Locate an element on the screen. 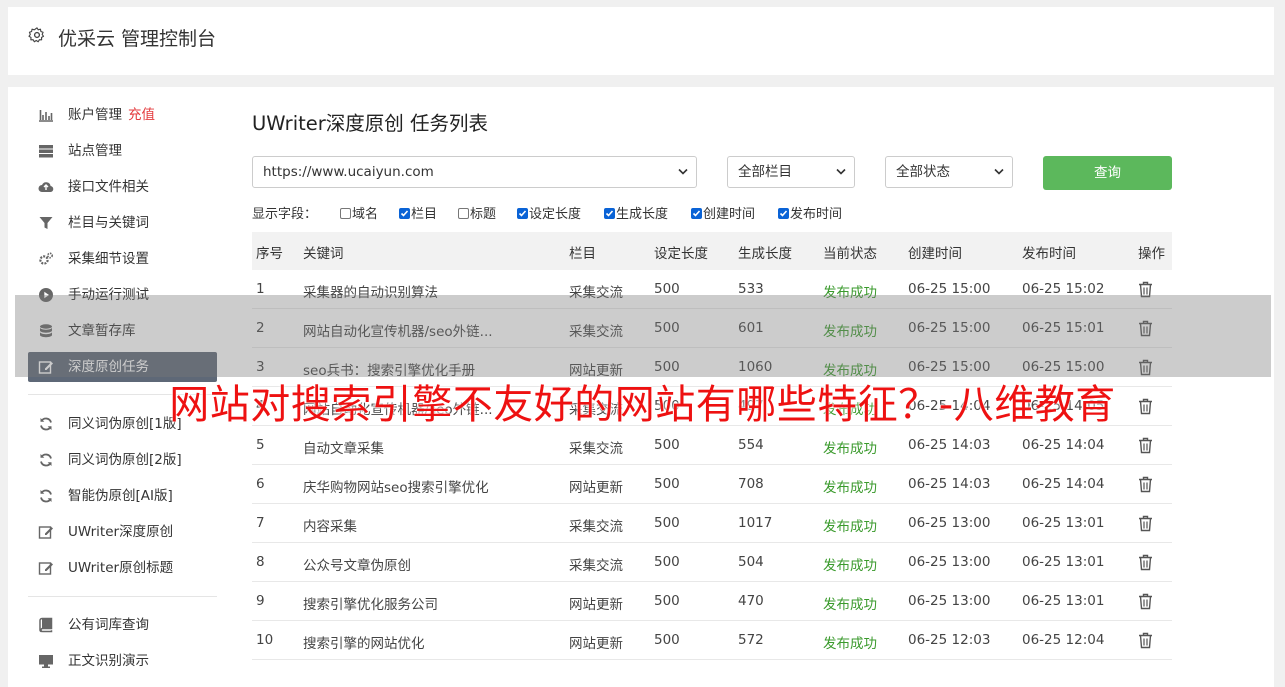  row-keyword: 庆华购物网站seo搜索引擎优化 is located at coordinates (396, 488).